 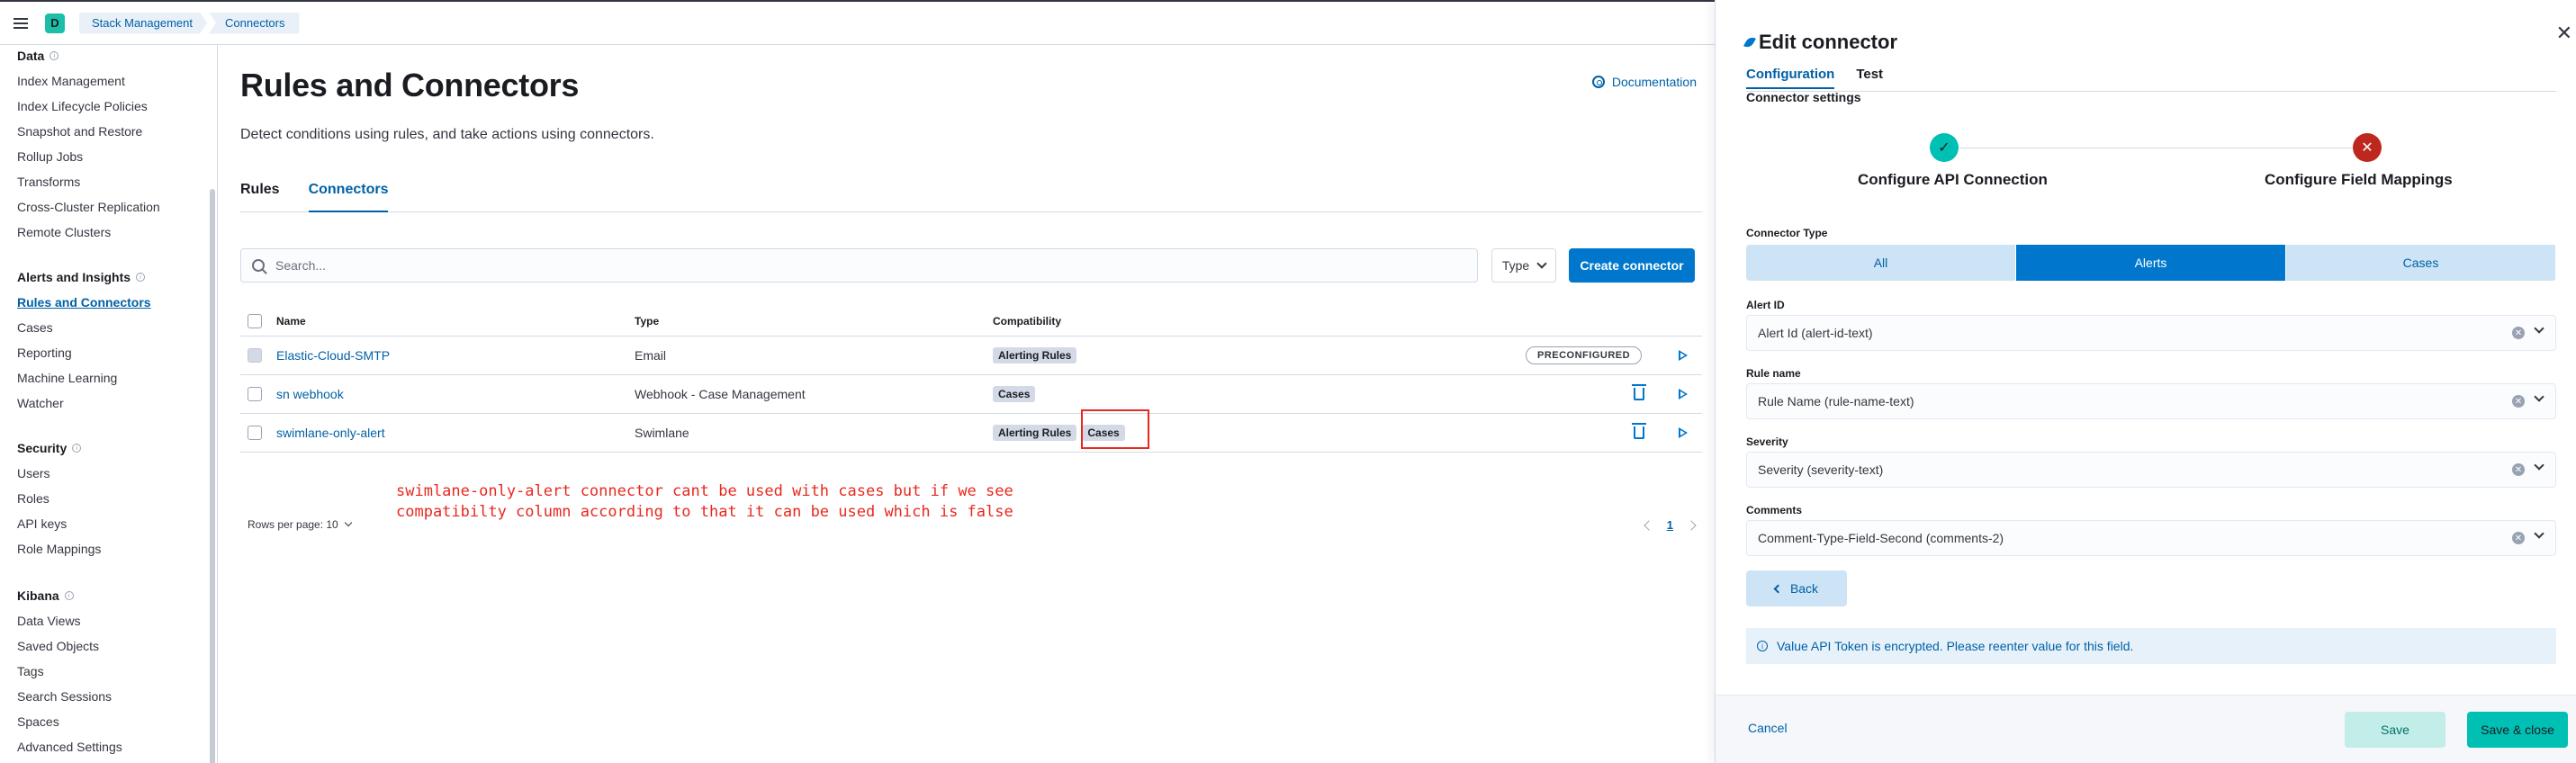 What do you see at coordinates (69, 721) in the screenshot?
I see `sidebar-item-spaces: Spaces` at bounding box center [69, 721].